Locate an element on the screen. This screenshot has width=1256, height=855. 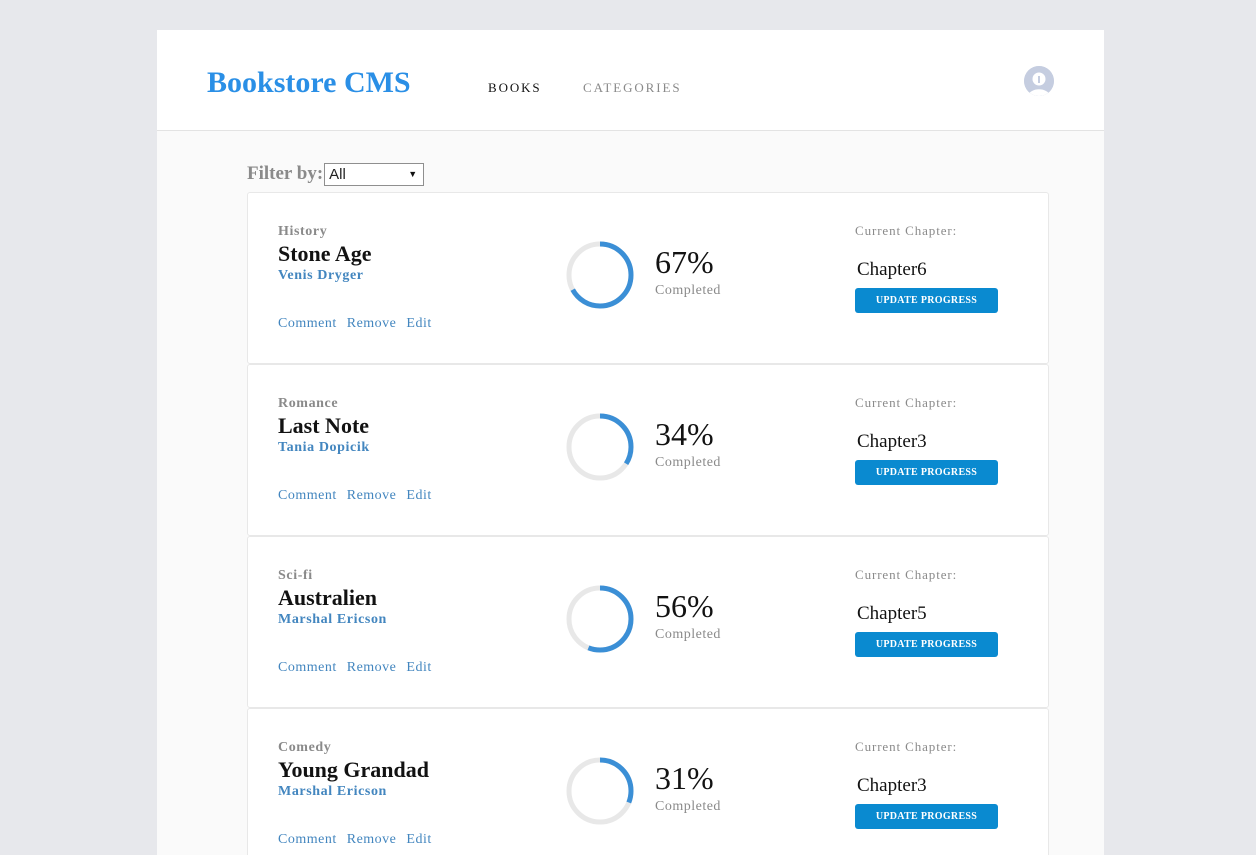
book-category: History is located at coordinates (303, 231).